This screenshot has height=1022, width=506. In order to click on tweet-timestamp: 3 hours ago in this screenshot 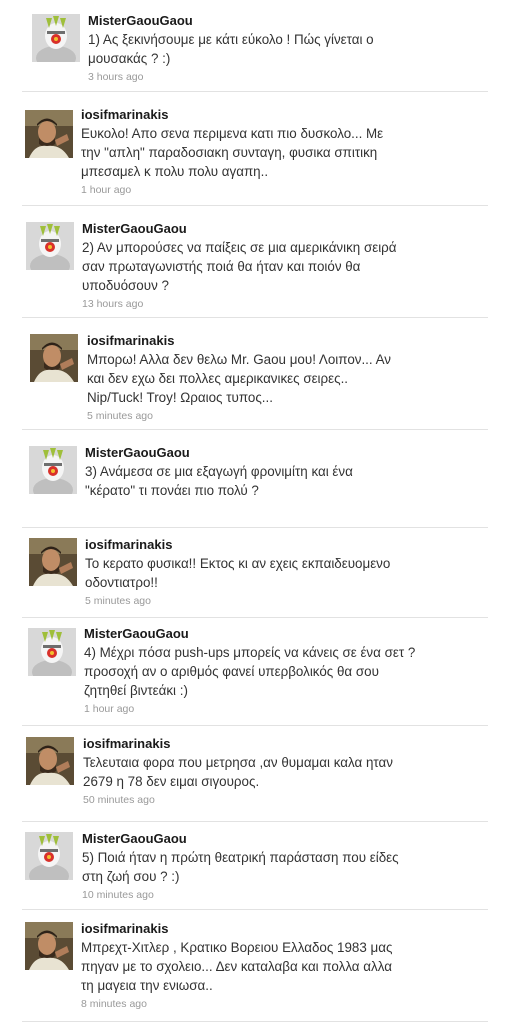, I will do `click(292, 77)`.